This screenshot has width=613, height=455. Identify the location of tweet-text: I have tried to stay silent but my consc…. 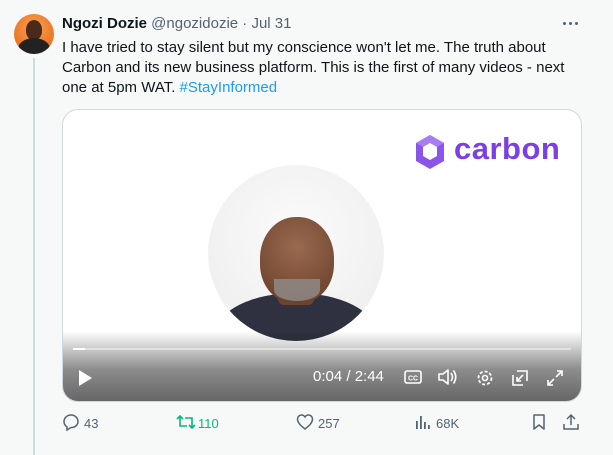
(322, 68).